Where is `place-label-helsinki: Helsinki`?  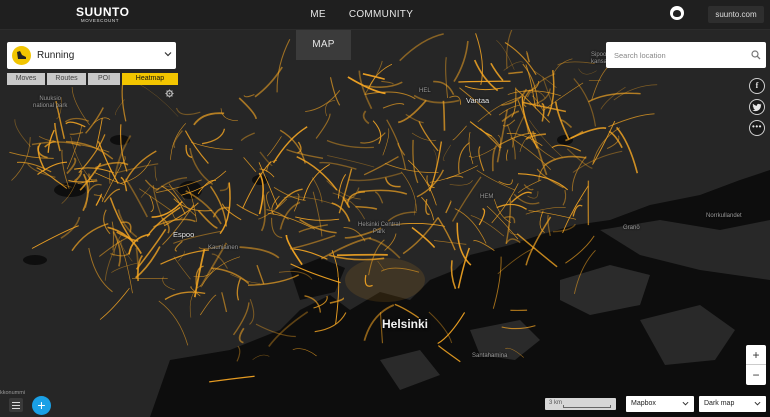
place-label-helsinki: Helsinki is located at coordinates (405, 324).